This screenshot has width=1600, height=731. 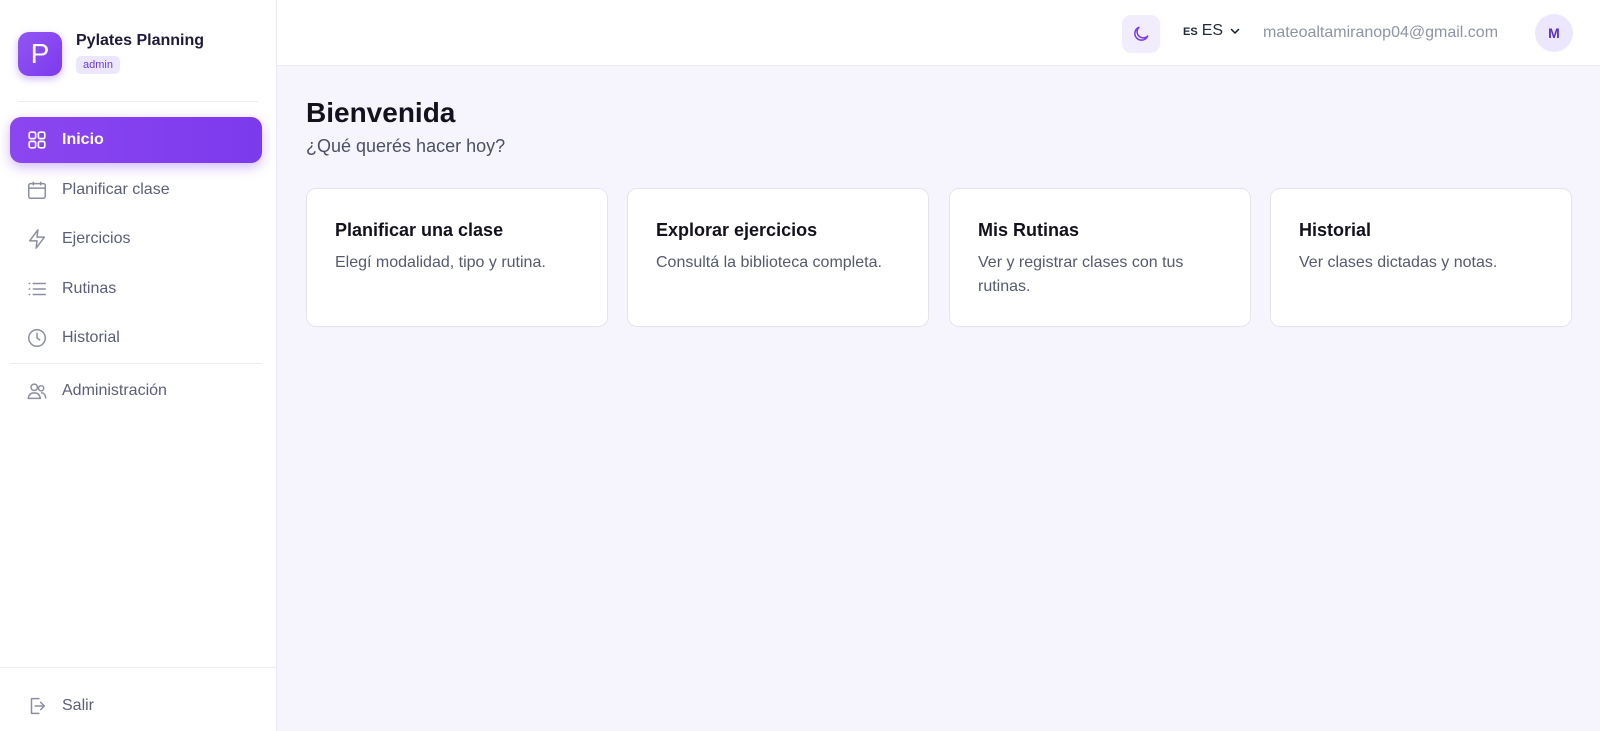 I want to click on sidebar-item-administracion: Administración, so click(x=136, y=391).